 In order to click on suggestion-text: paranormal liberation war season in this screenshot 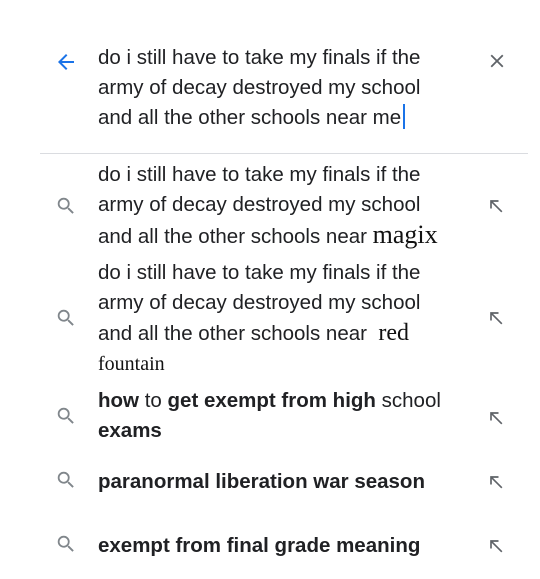, I will do `click(283, 482)`.